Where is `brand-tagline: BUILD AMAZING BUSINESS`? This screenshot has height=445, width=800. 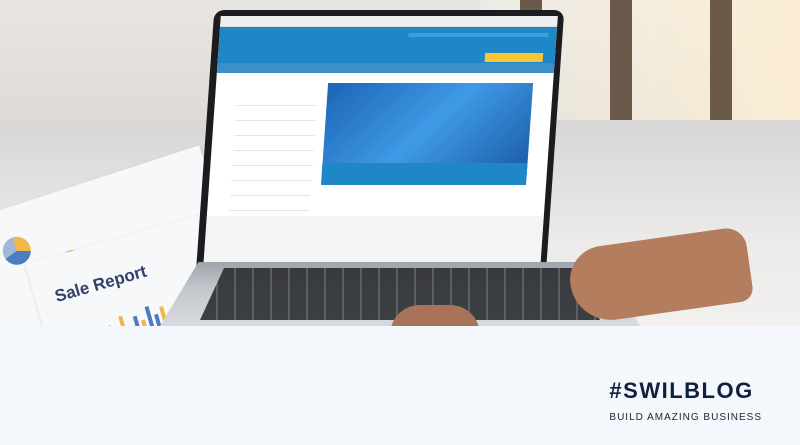 brand-tagline: BUILD AMAZING BUSINESS is located at coordinates (685, 417).